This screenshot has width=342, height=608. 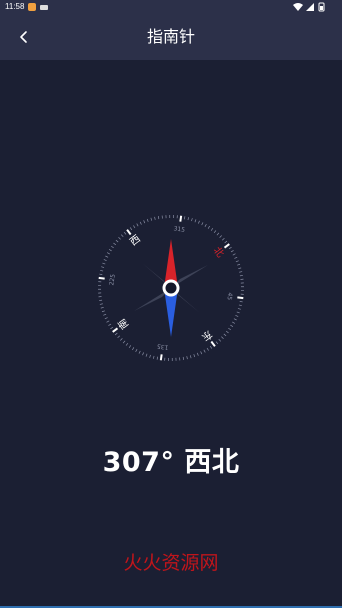 What do you see at coordinates (298, 7) in the screenshot?
I see `wifi-icon` at bounding box center [298, 7].